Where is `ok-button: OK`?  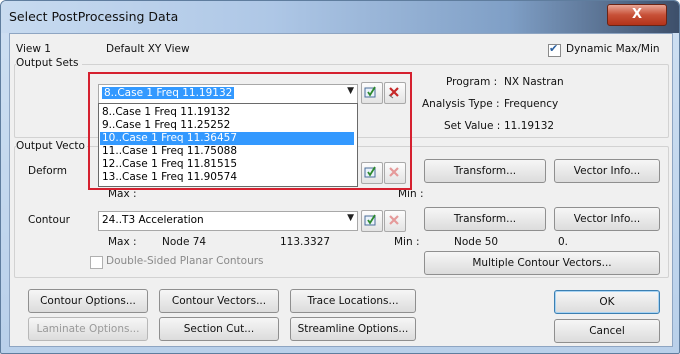 ok-button: OK is located at coordinates (607, 302).